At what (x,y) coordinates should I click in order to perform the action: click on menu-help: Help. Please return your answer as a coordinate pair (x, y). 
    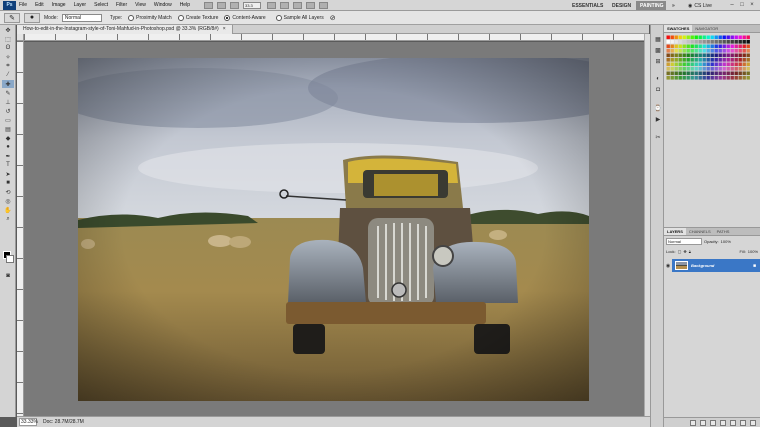
    Looking at the image, I should click on (185, 5).